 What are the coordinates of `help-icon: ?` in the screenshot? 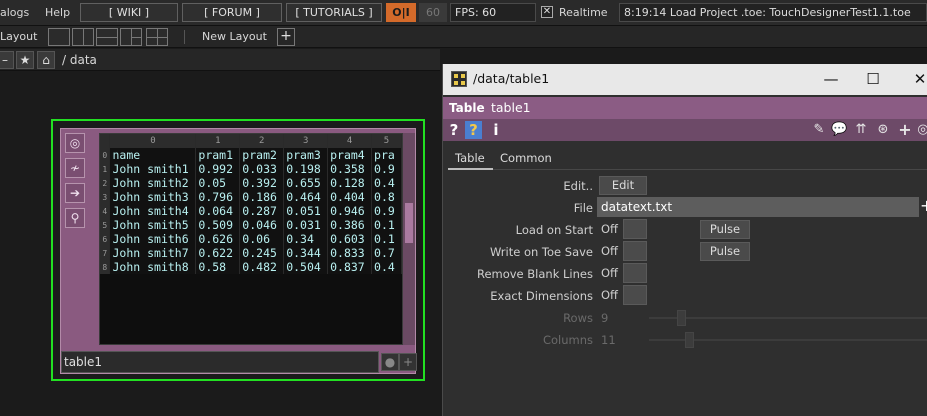 It's located at (454, 130).